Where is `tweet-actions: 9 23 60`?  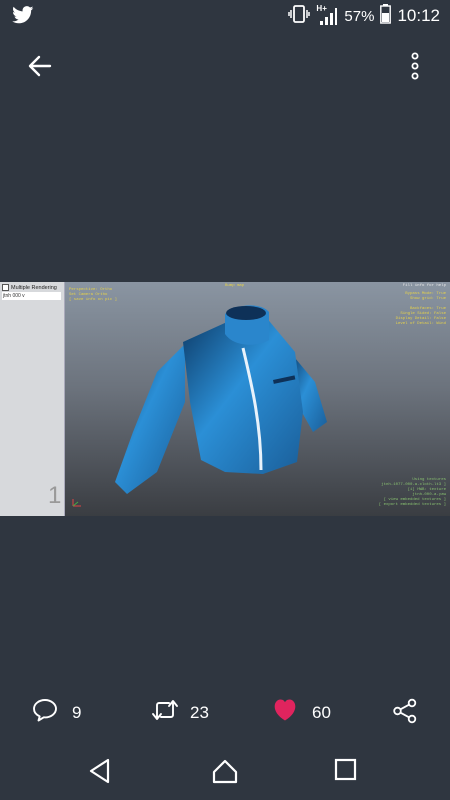 tweet-actions: 9 23 60 is located at coordinates (225, 710).